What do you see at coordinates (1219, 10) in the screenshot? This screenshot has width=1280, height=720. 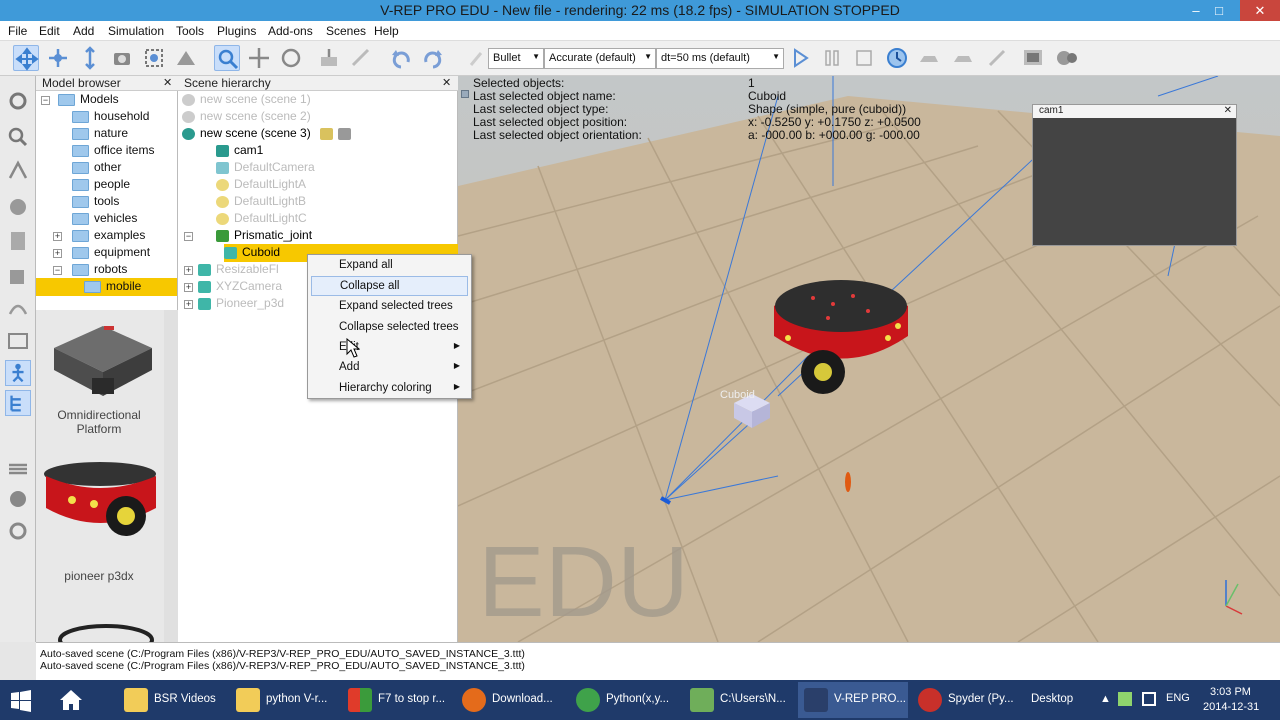 I see `maximize-button: □` at bounding box center [1219, 10].